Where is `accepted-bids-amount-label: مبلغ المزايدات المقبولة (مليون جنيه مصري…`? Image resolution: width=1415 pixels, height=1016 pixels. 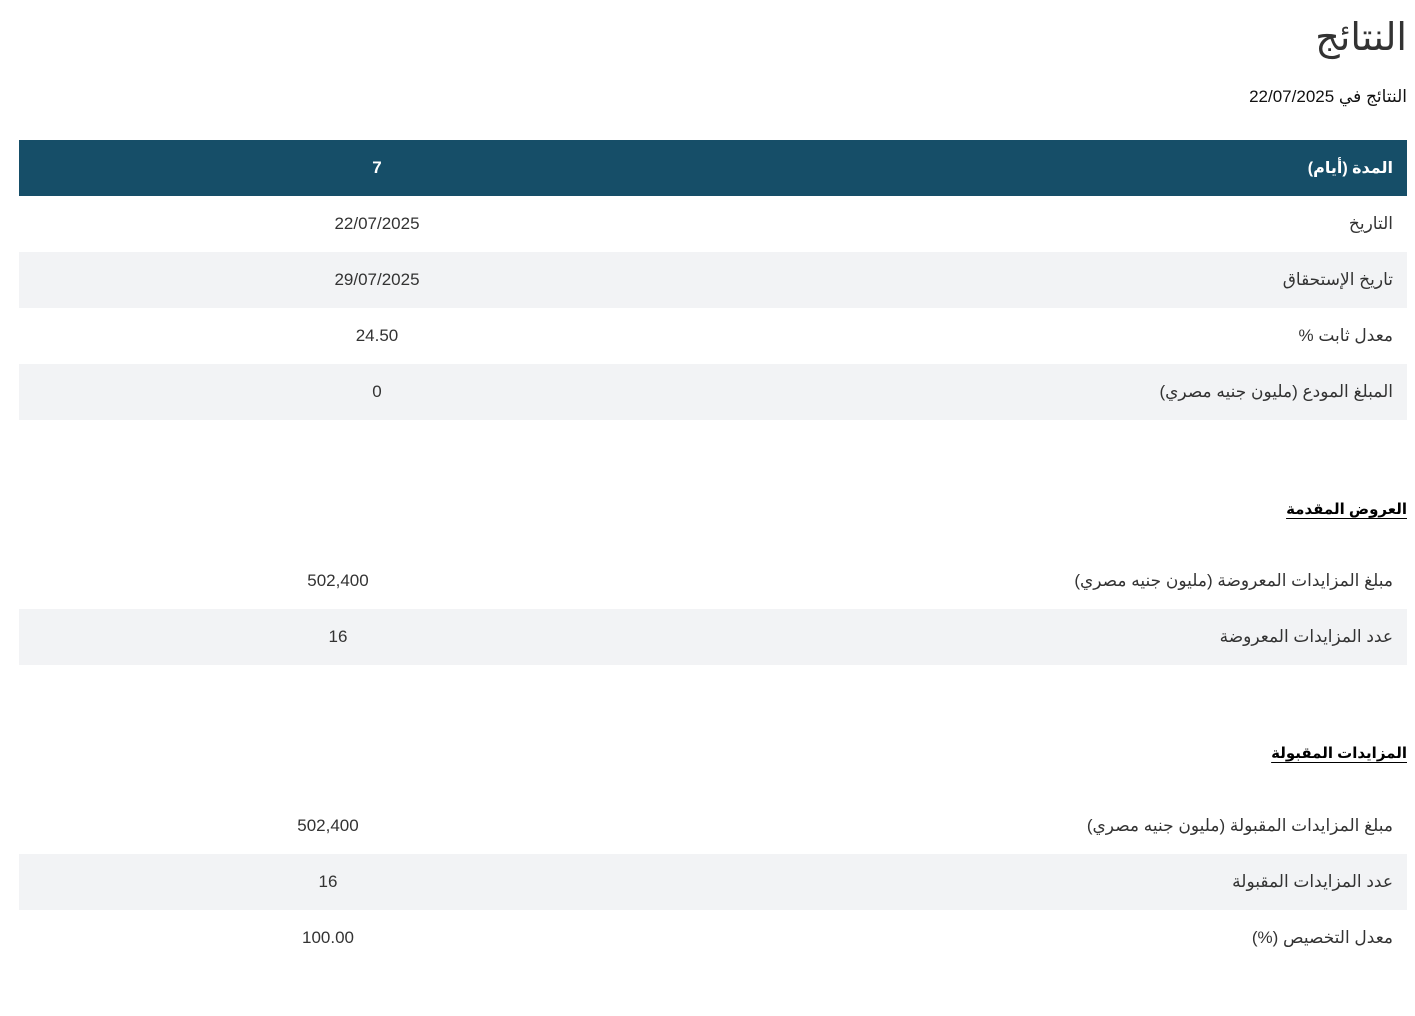 accepted-bids-amount-label: مبلغ المزايدات المقبولة (مليون جنيه مصري… is located at coordinates (1239, 825).